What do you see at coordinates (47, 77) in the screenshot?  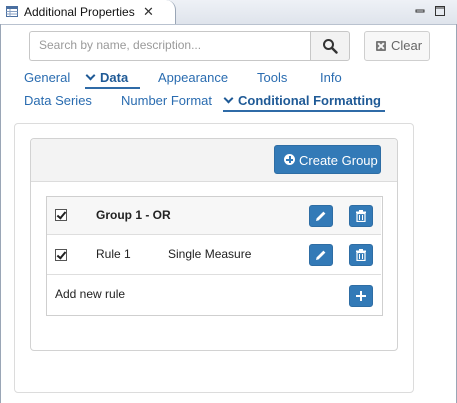 I see `tab-general: General` at bounding box center [47, 77].